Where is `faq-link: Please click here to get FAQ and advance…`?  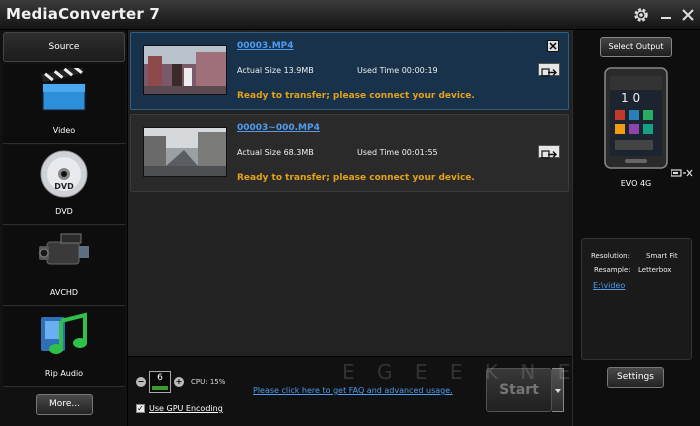 faq-link: Please click here to get FAQ and advance… is located at coordinates (353, 390).